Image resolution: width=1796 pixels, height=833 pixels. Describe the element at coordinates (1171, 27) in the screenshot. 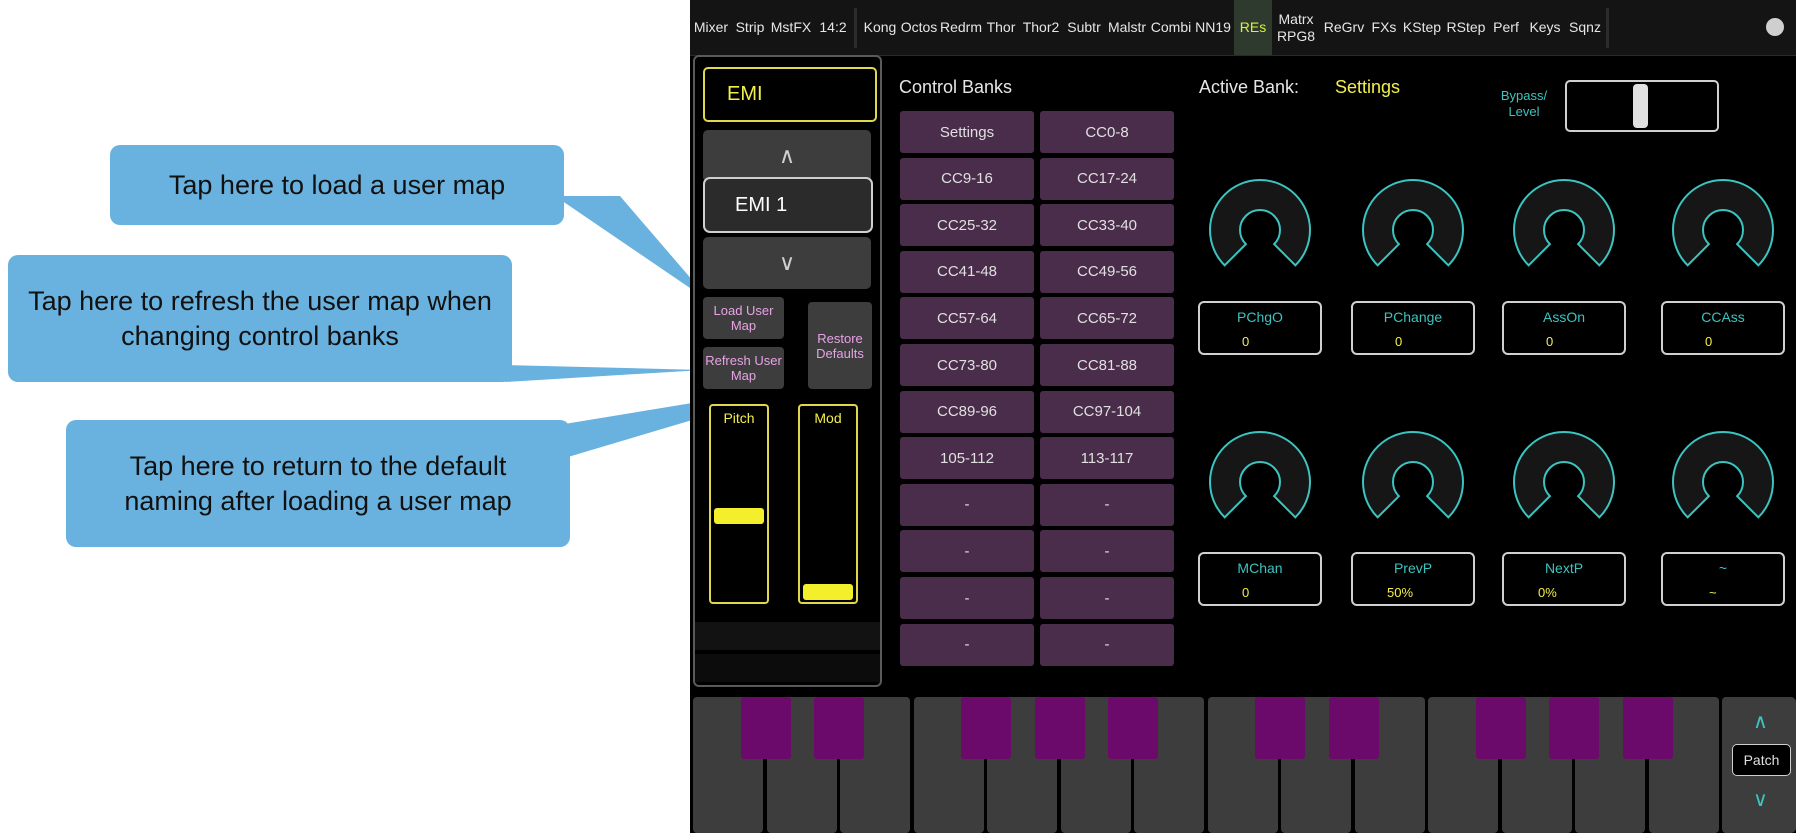

I see `tab-combi: Combi` at that location.